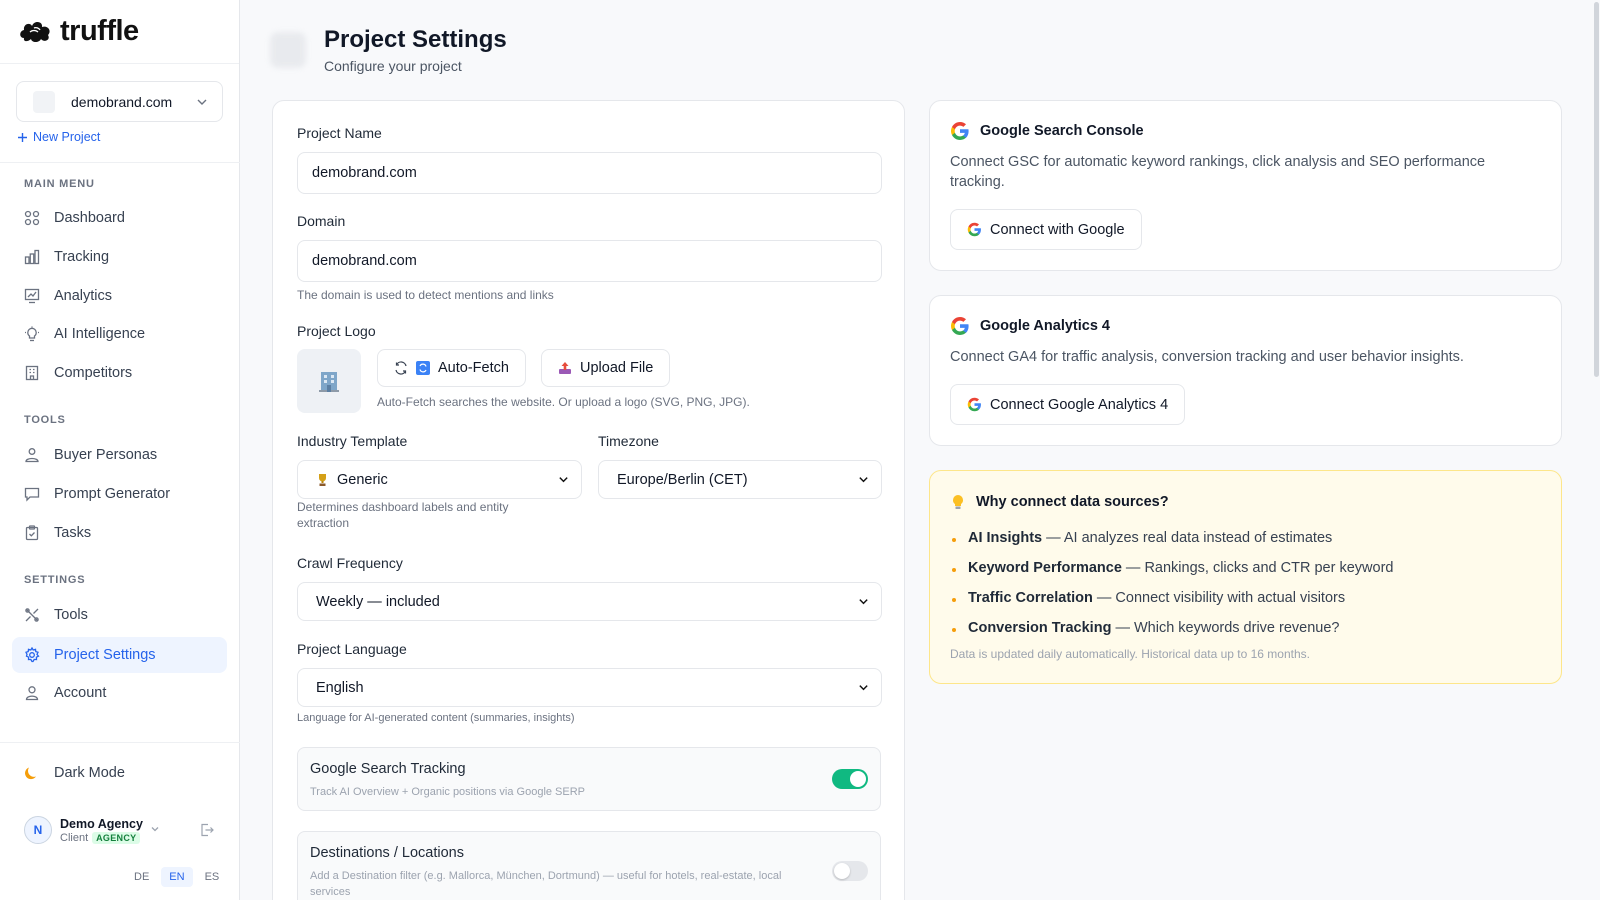 Image resolution: width=1600 pixels, height=900 pixels. What do you see at coordinates (141, 877) in the screenshot?
I see `lang-de: DE` at bounding box center [141, 877].